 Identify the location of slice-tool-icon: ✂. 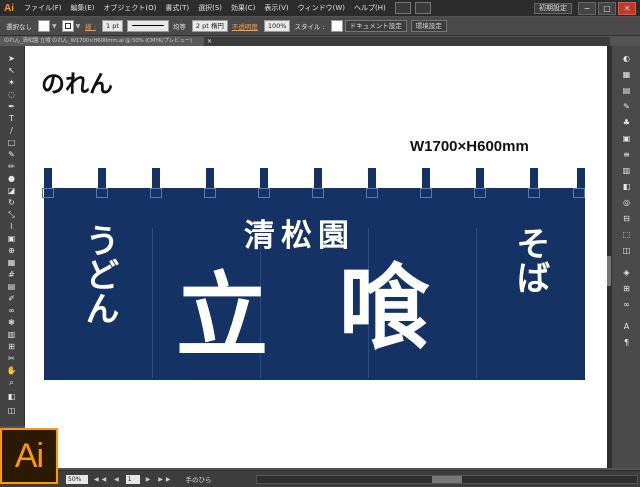
(11, 358).